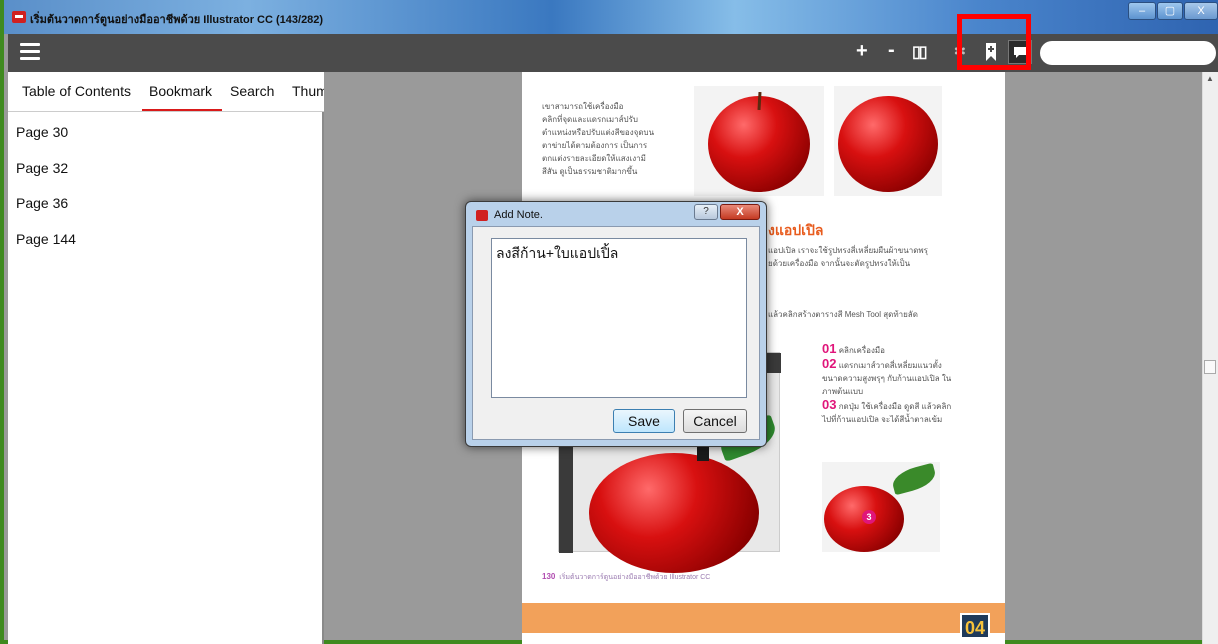 The height and width of the screenshot is (644, 1218). What do you see at coordinates (869, 517) in the screenshot?
I see `step-badge: 3` at bounding box center [869, 517].